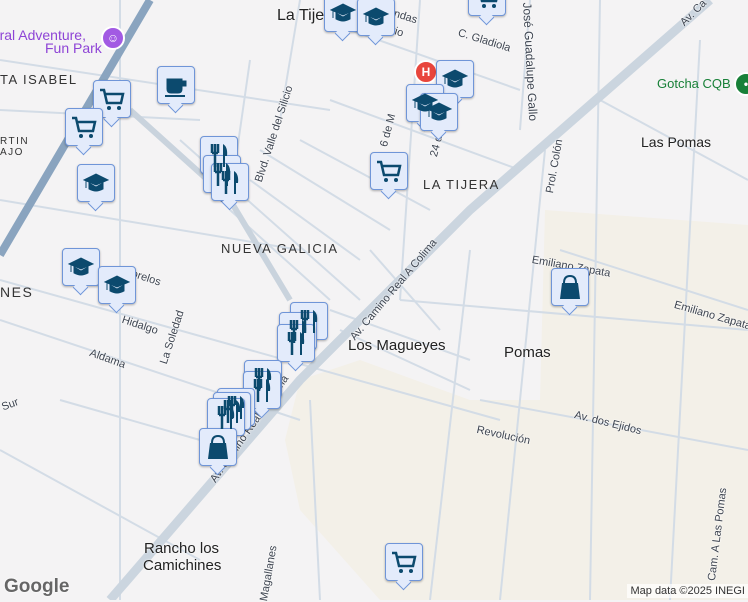  I want to click on cafe-icon, so click(176, 87).